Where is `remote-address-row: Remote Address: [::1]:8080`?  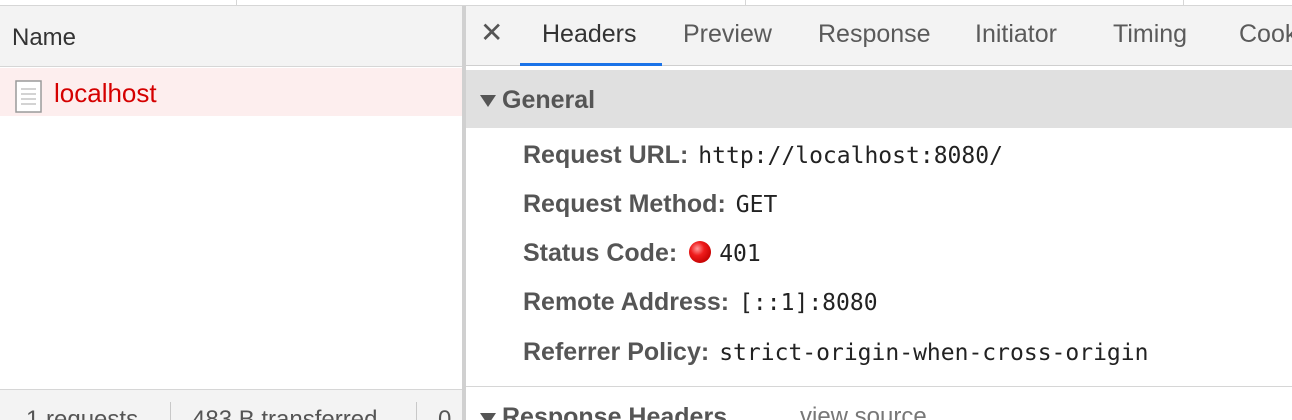 remote-address-row: Remote Address: [::1]:8080 is located at coordinates (700, 308).